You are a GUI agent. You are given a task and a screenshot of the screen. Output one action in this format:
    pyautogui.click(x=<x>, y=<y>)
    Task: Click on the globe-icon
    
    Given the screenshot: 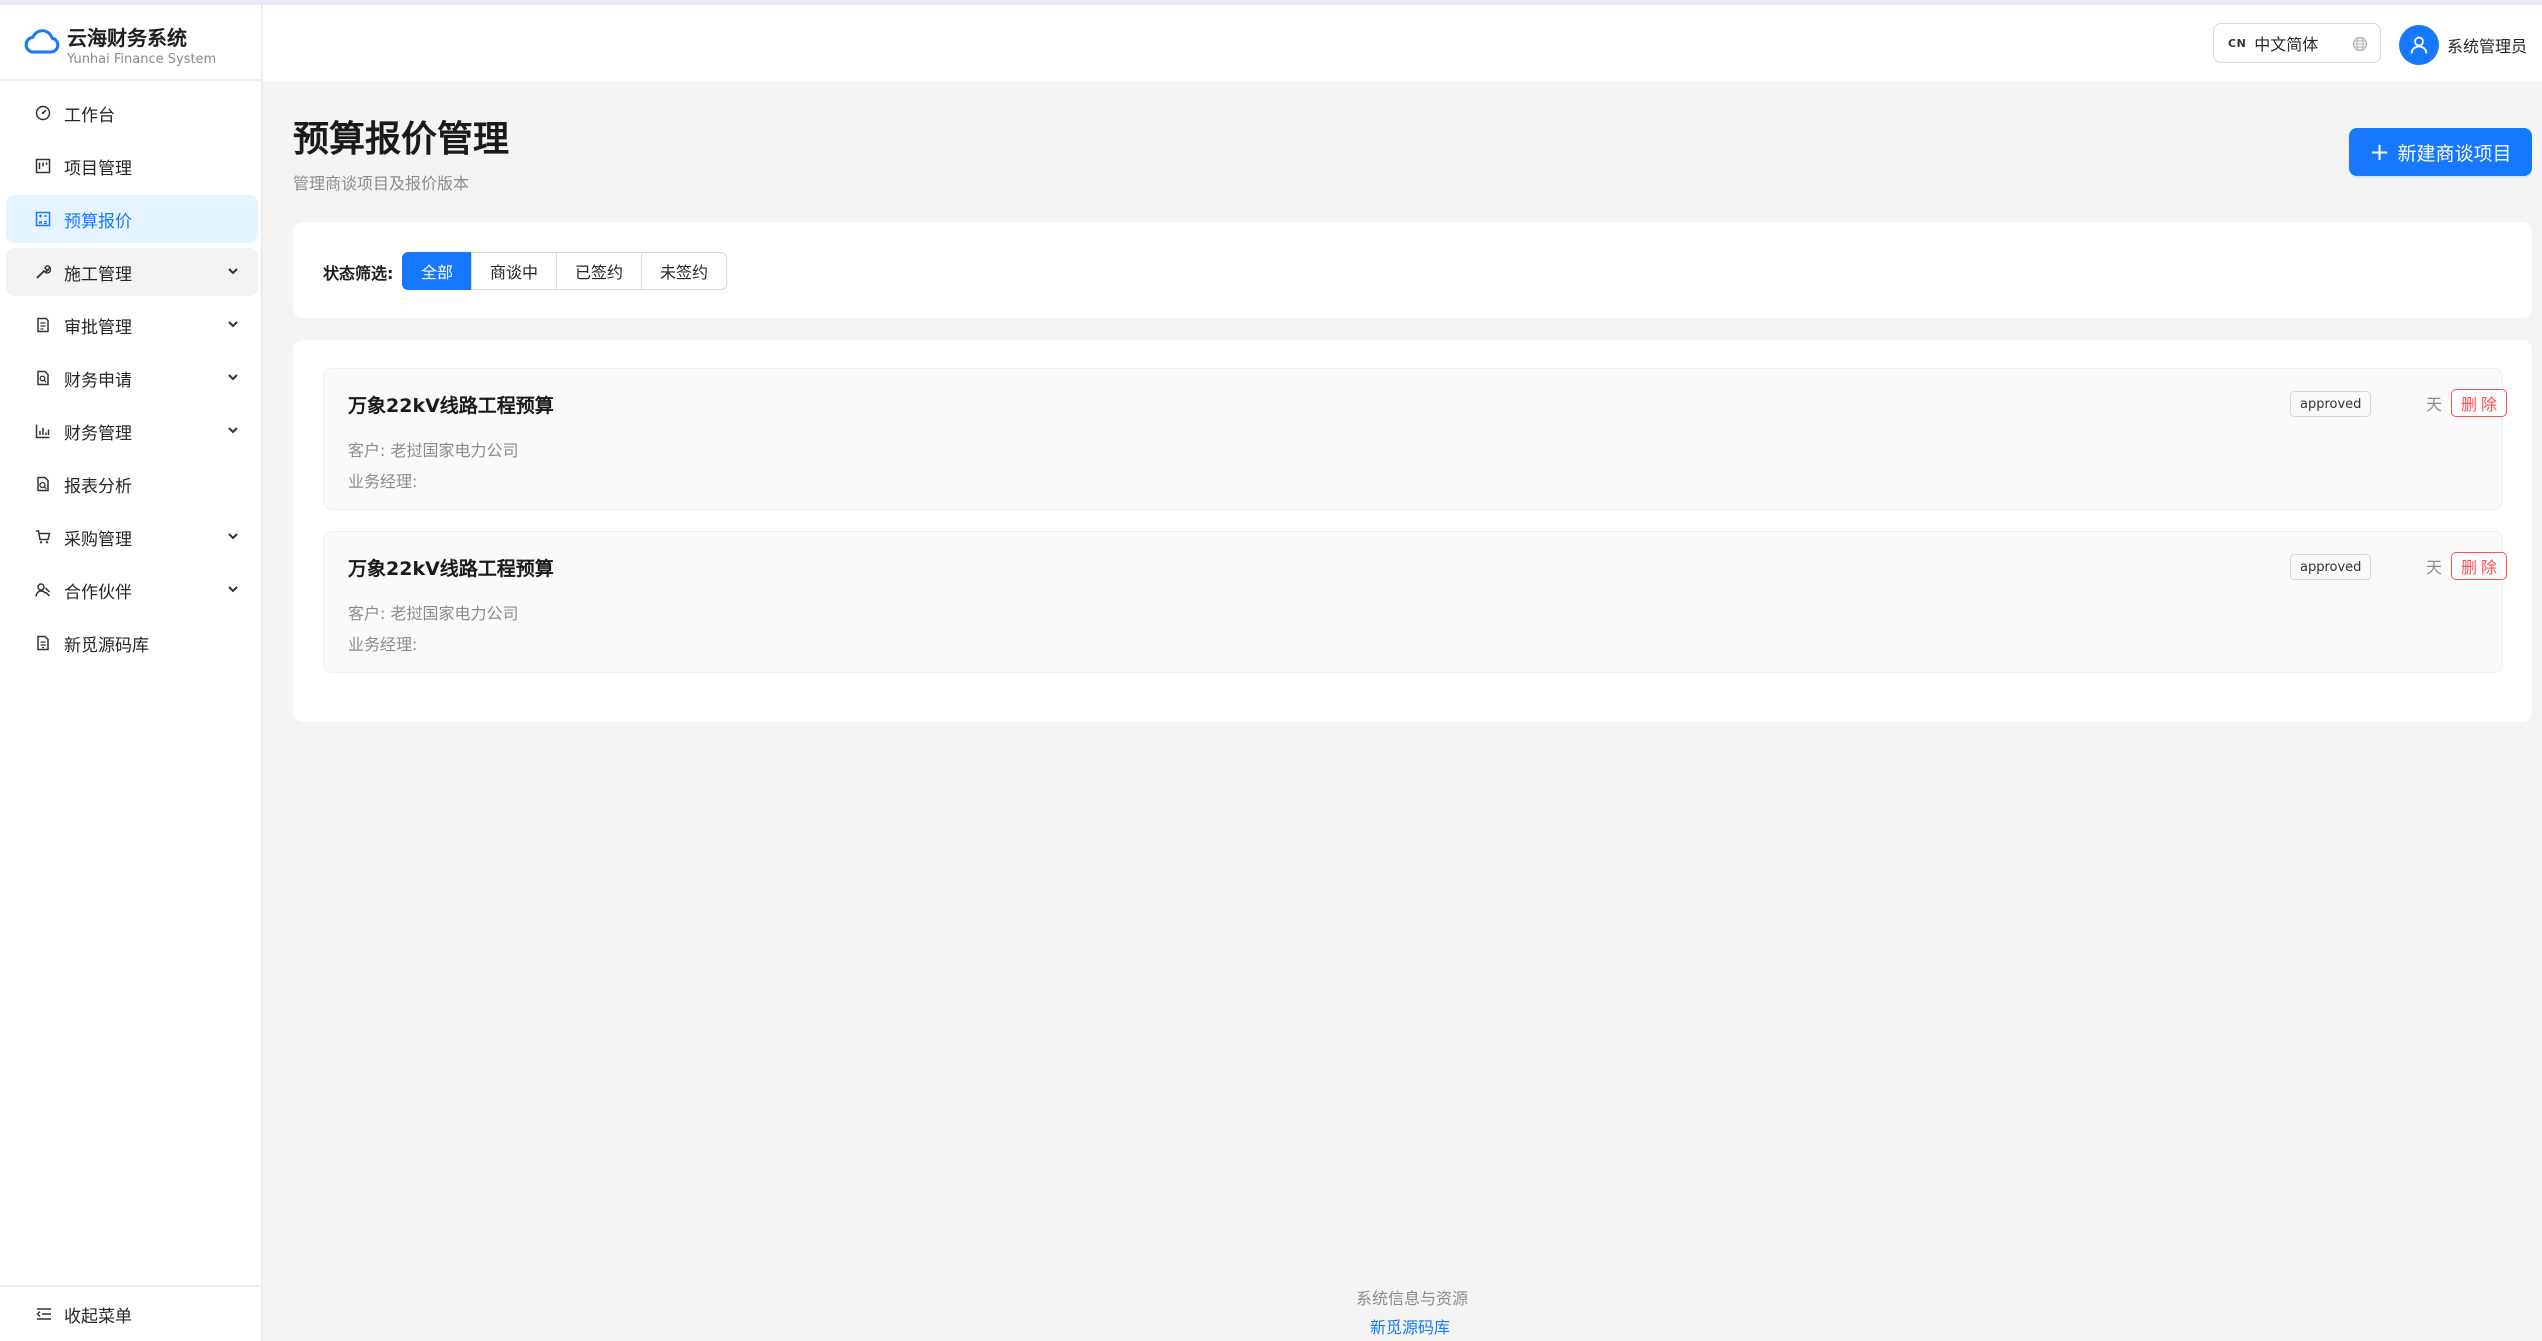 What is the action you would take?
    pyautogui.click(x=2360, y=44)
    